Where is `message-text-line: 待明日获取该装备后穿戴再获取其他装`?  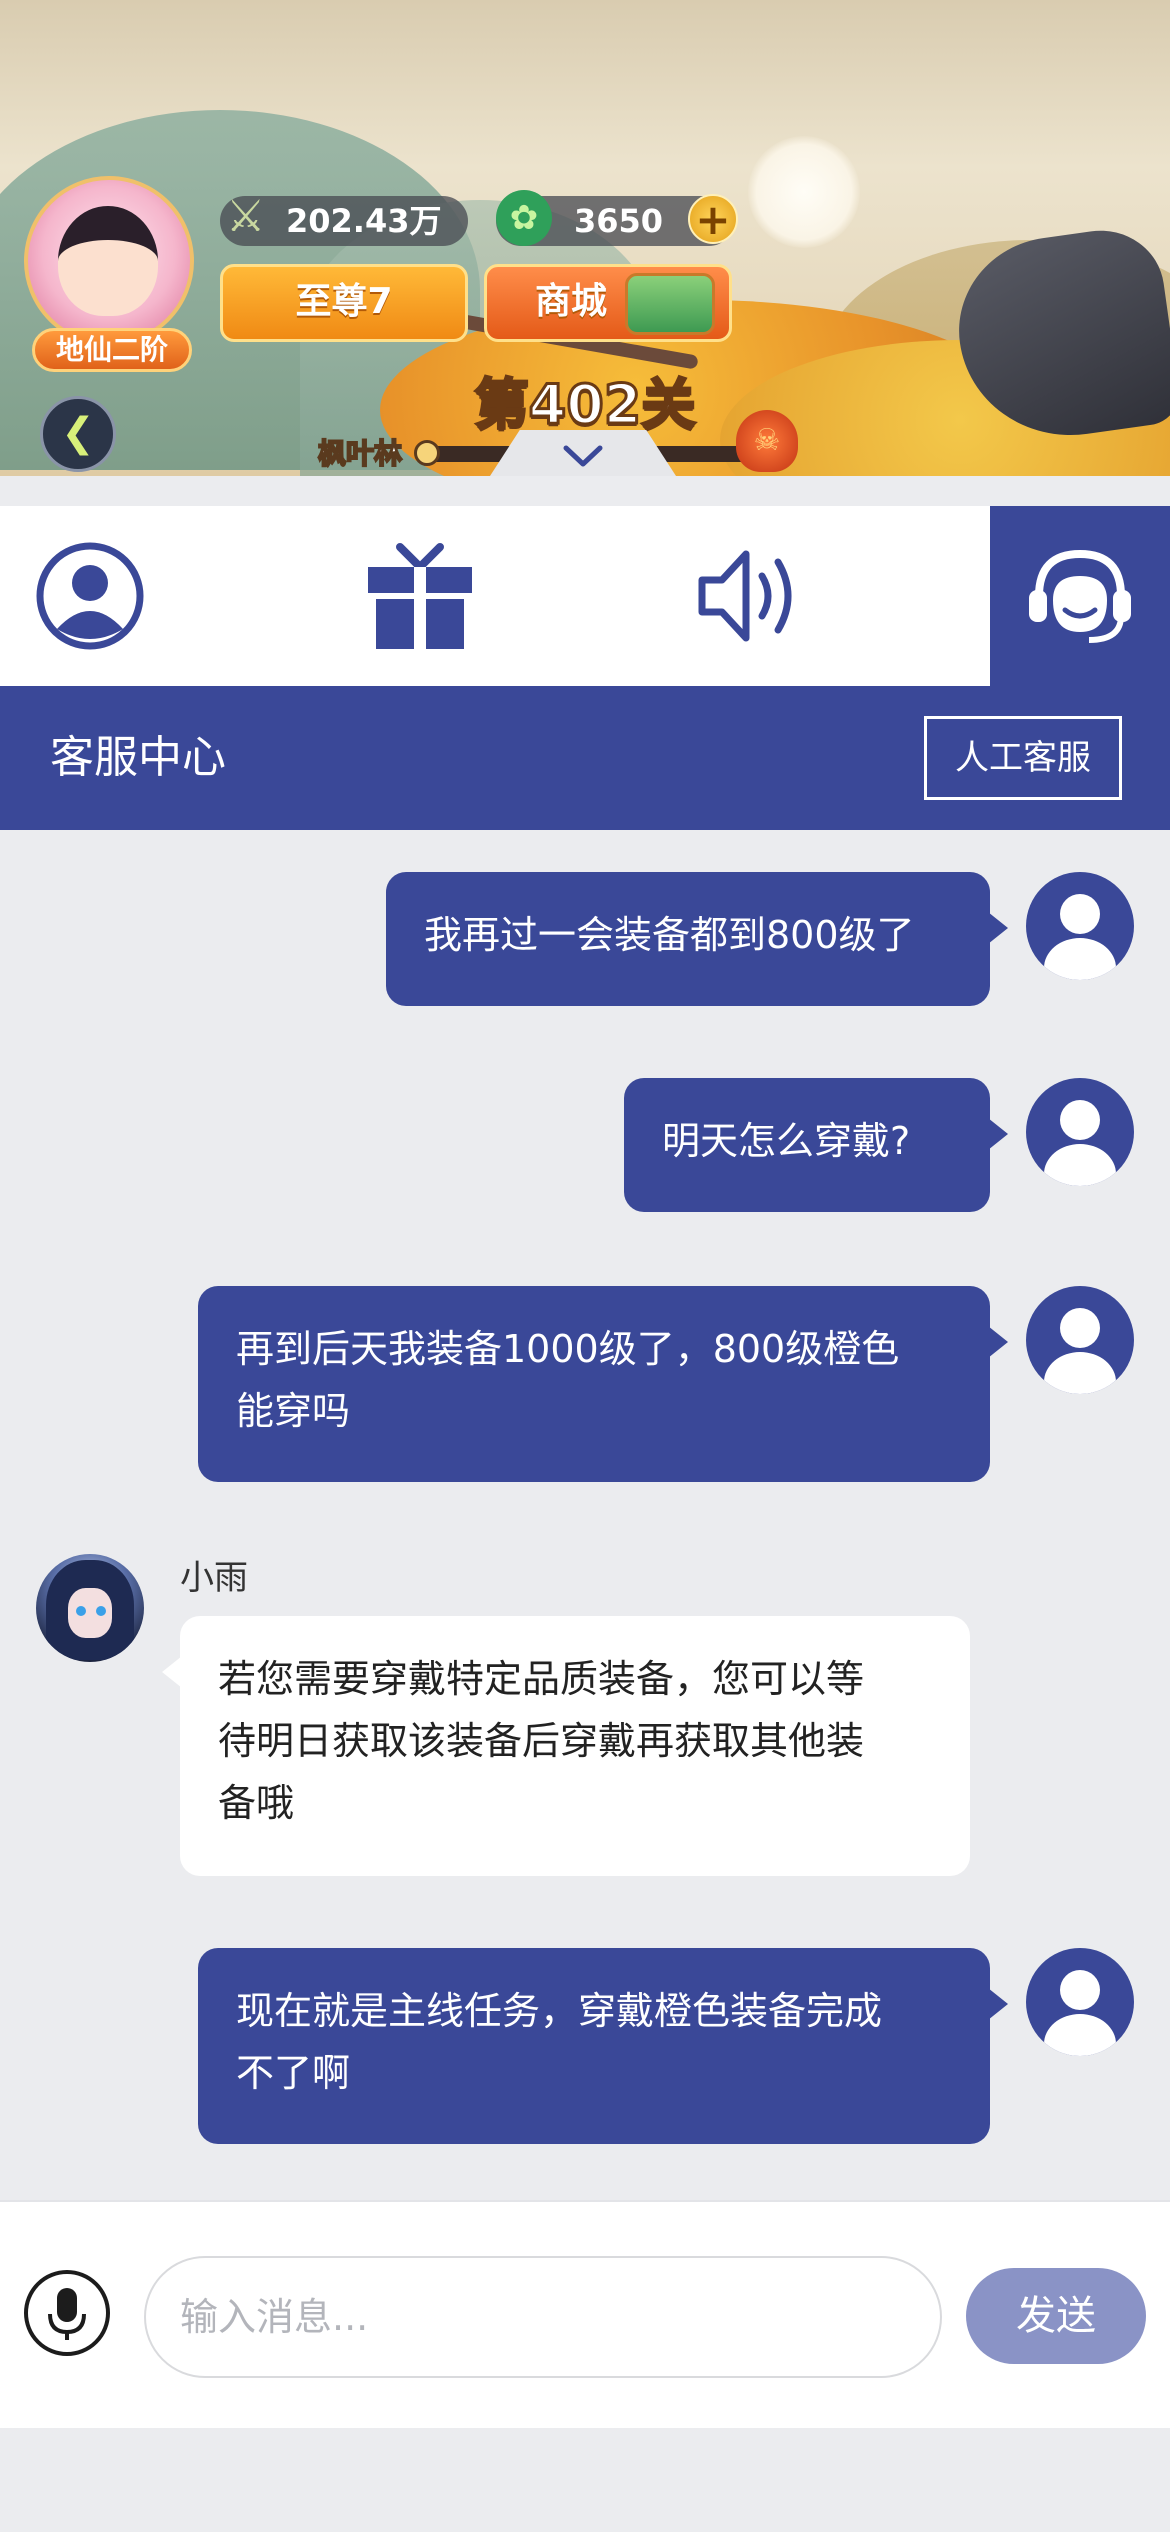
message-text-line: 待明日获取该装备后穿戴再获取其他装 is located at coordinates (541, 1741).